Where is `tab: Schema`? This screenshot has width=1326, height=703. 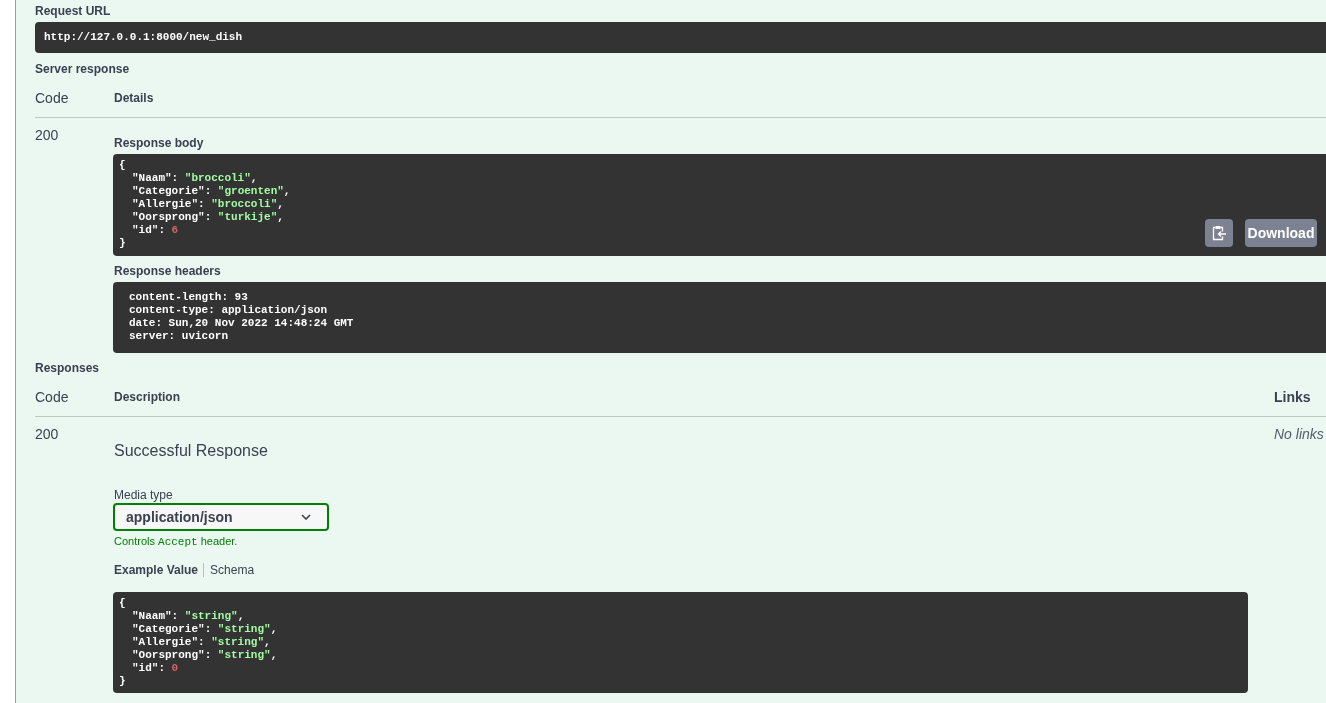
tab: Schema is located at coordinates (229, 570).